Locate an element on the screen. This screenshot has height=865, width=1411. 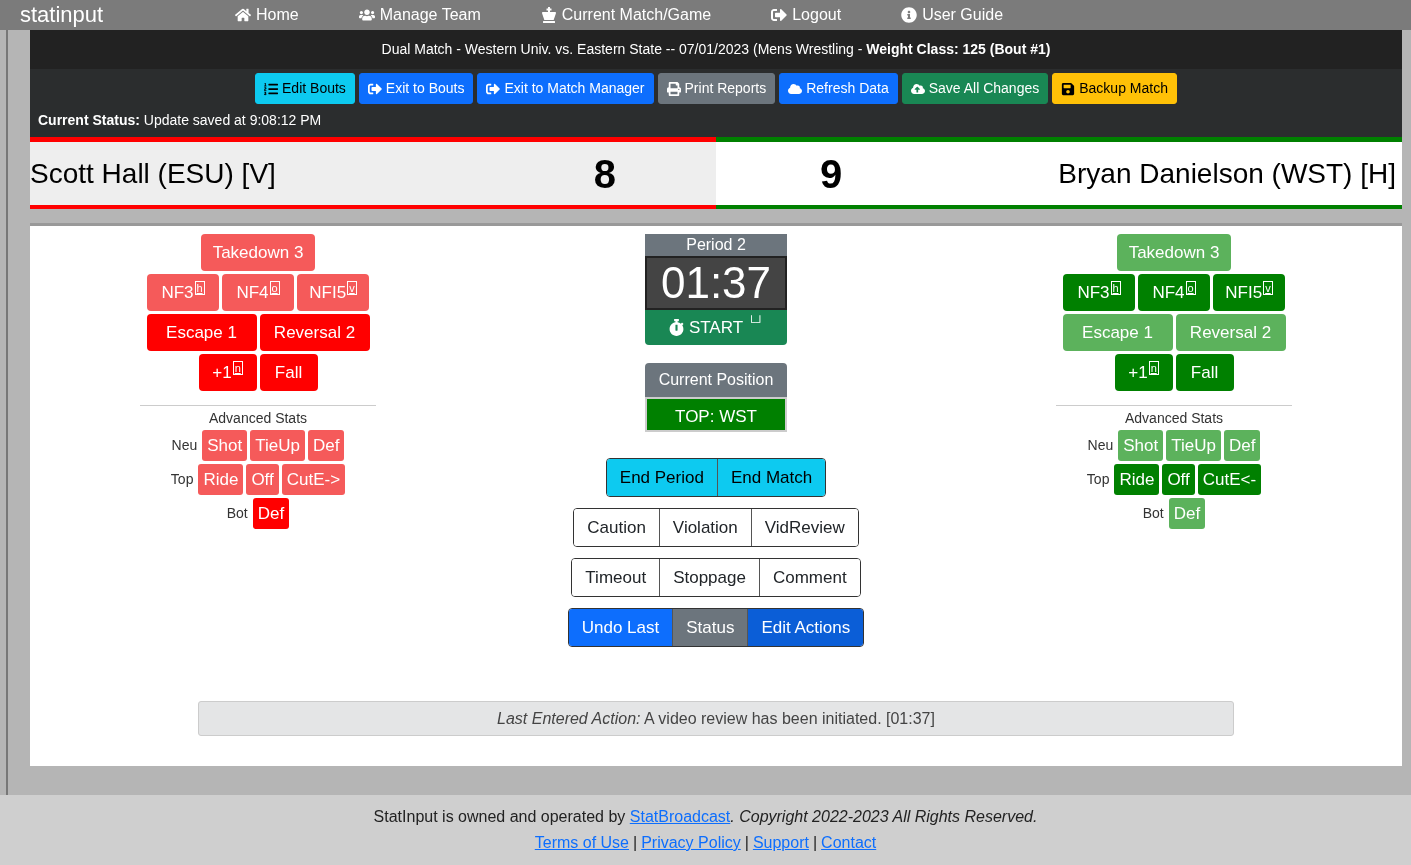
nav-link: Logout is located at coordinates (806, 15).